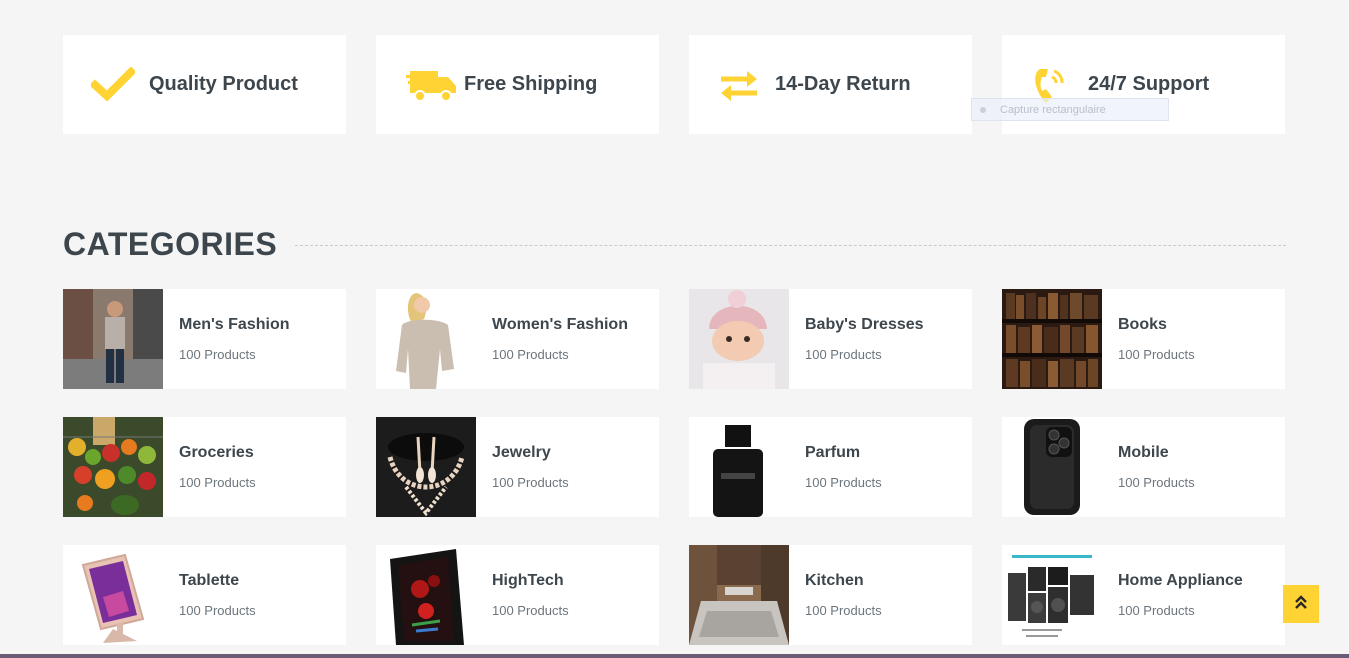 This screenshot has width=1349, height=658. I want to click on category-card: Groceries 100 Products, so click(204, 467).